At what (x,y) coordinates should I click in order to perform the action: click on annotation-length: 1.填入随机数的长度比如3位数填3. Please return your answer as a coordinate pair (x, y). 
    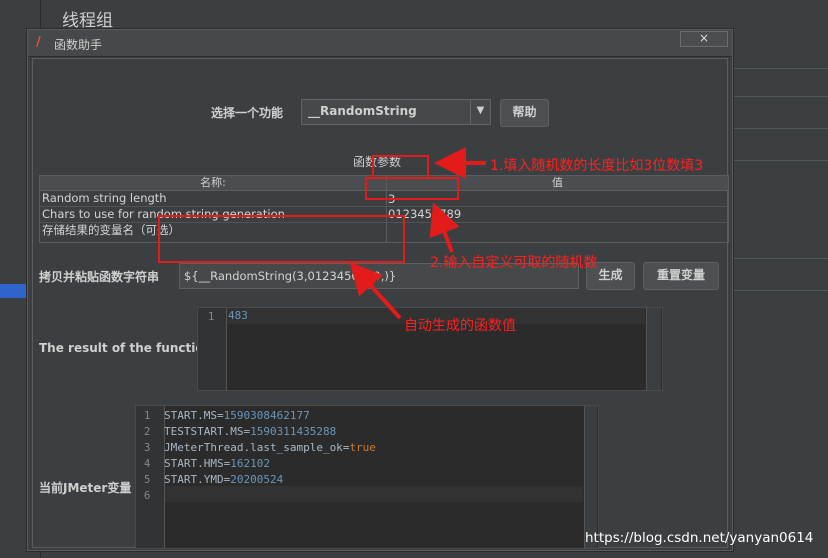
    Looking at the image, I should click on (597, 166).